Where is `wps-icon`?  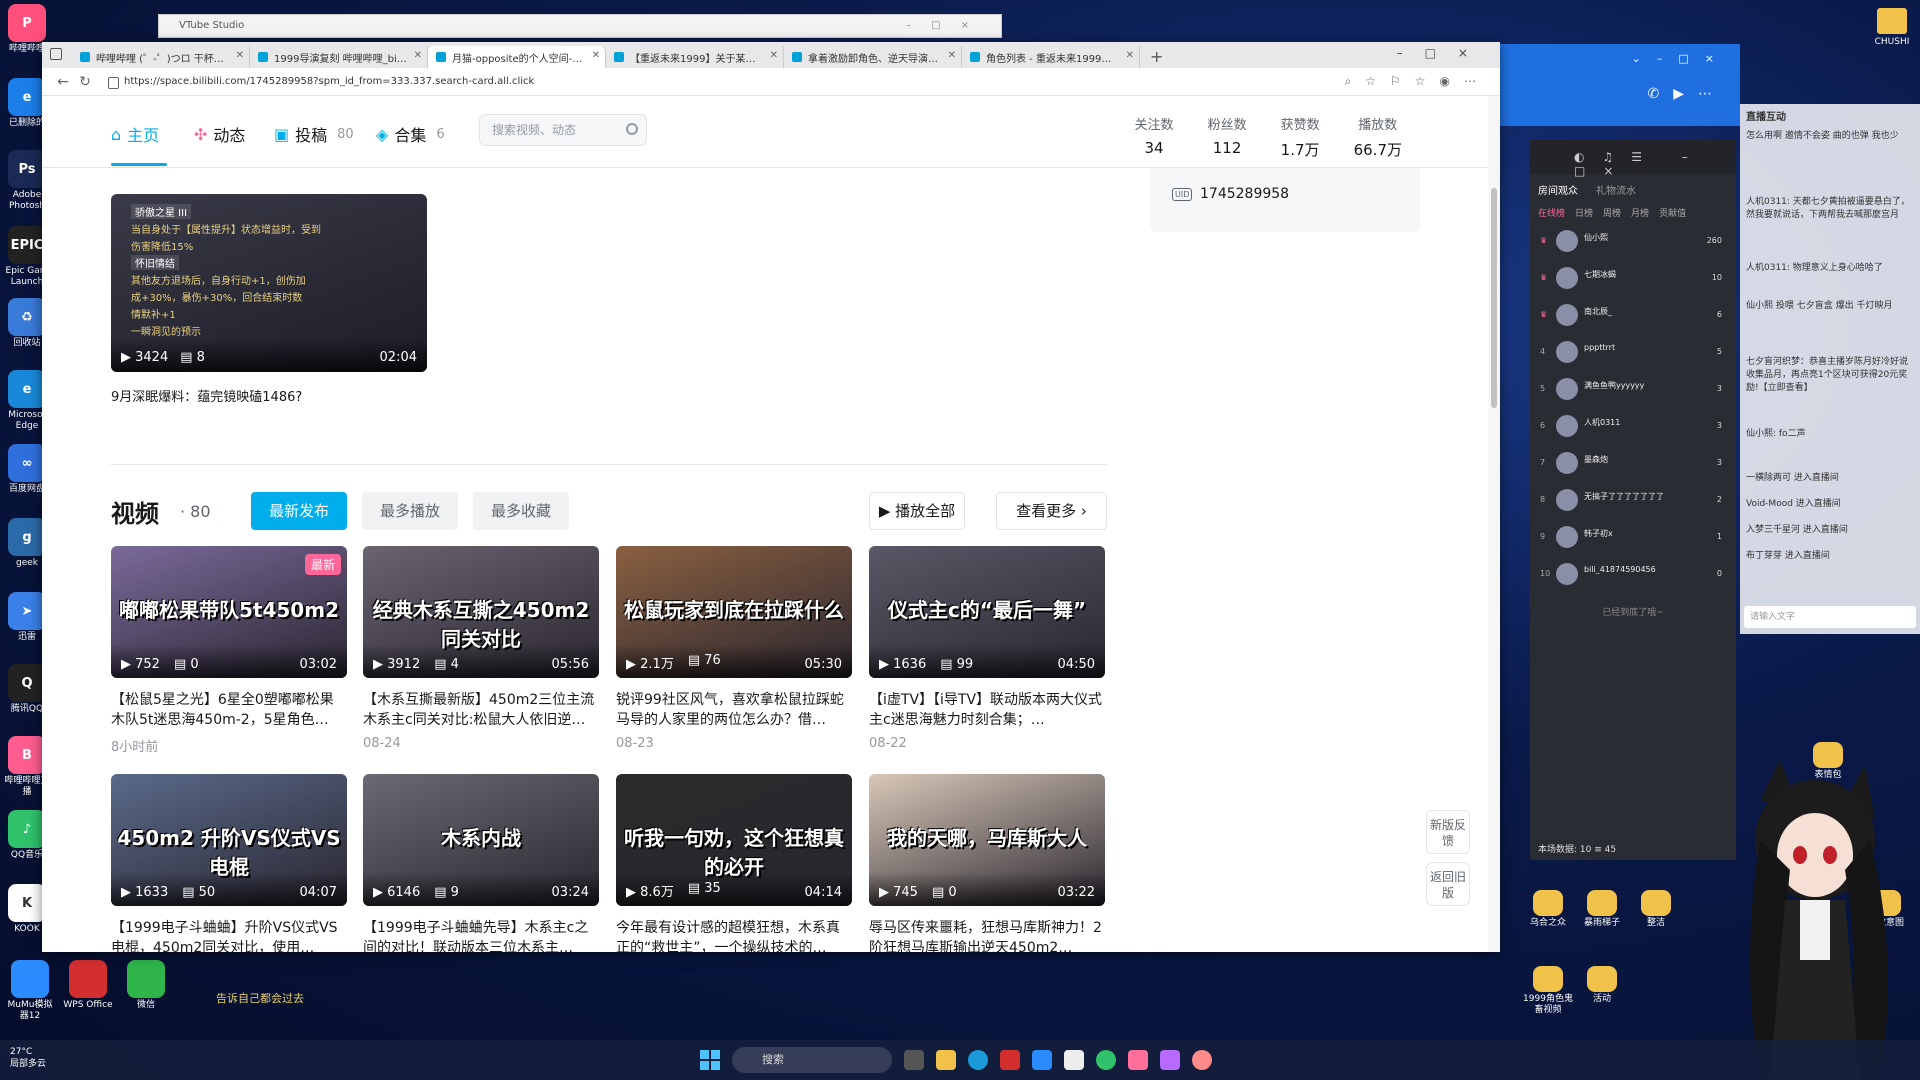 wps-icon is located at coordinates (1010, 1060).